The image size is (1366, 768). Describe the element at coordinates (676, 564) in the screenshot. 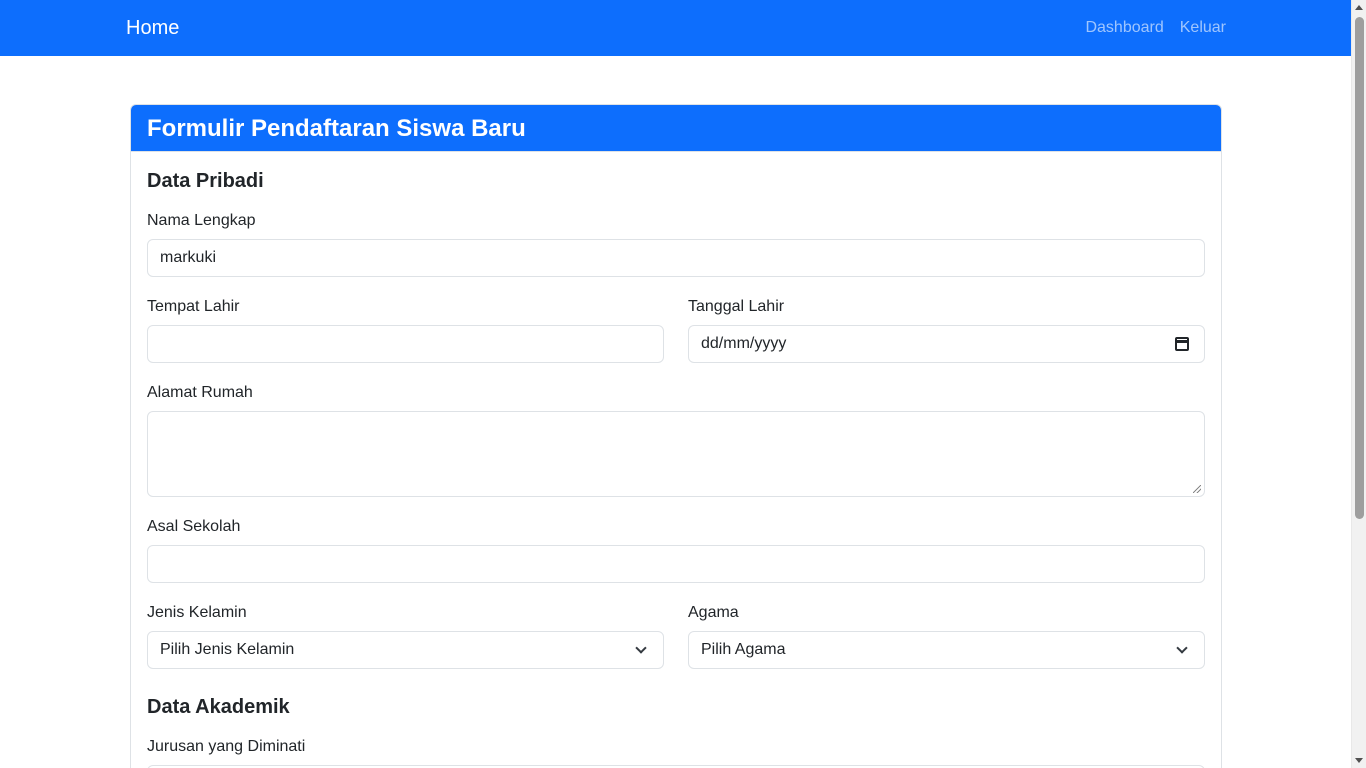

I see `asal-sekolah-input` at that location.